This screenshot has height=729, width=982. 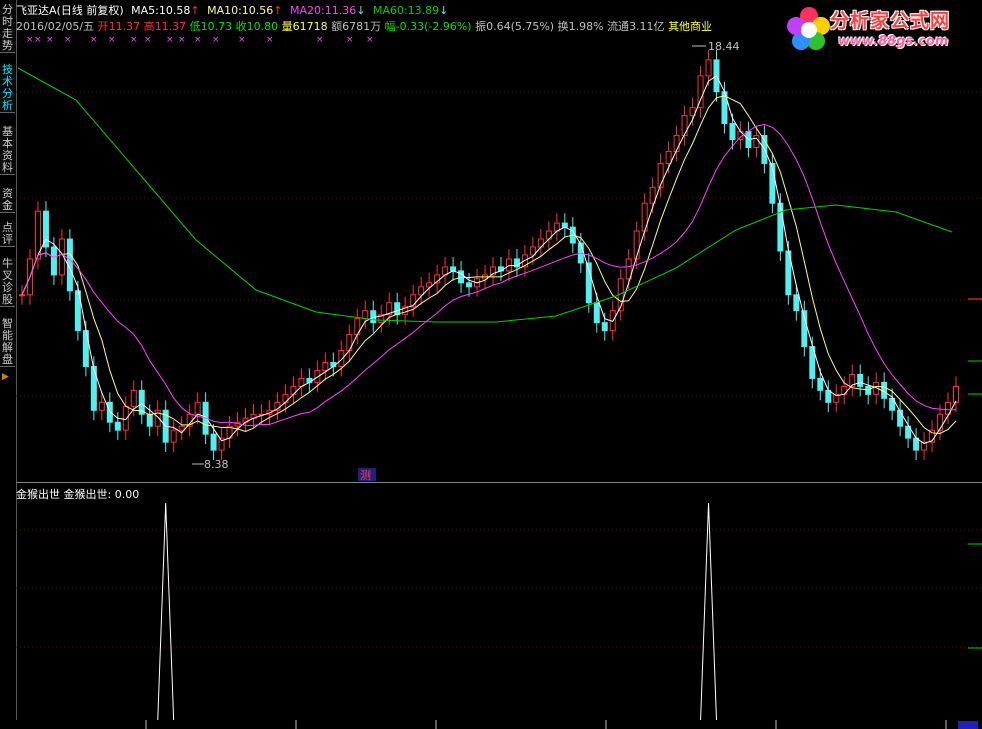 I want to click on low-marker-label: 8.38, so click(x=216, y=464).